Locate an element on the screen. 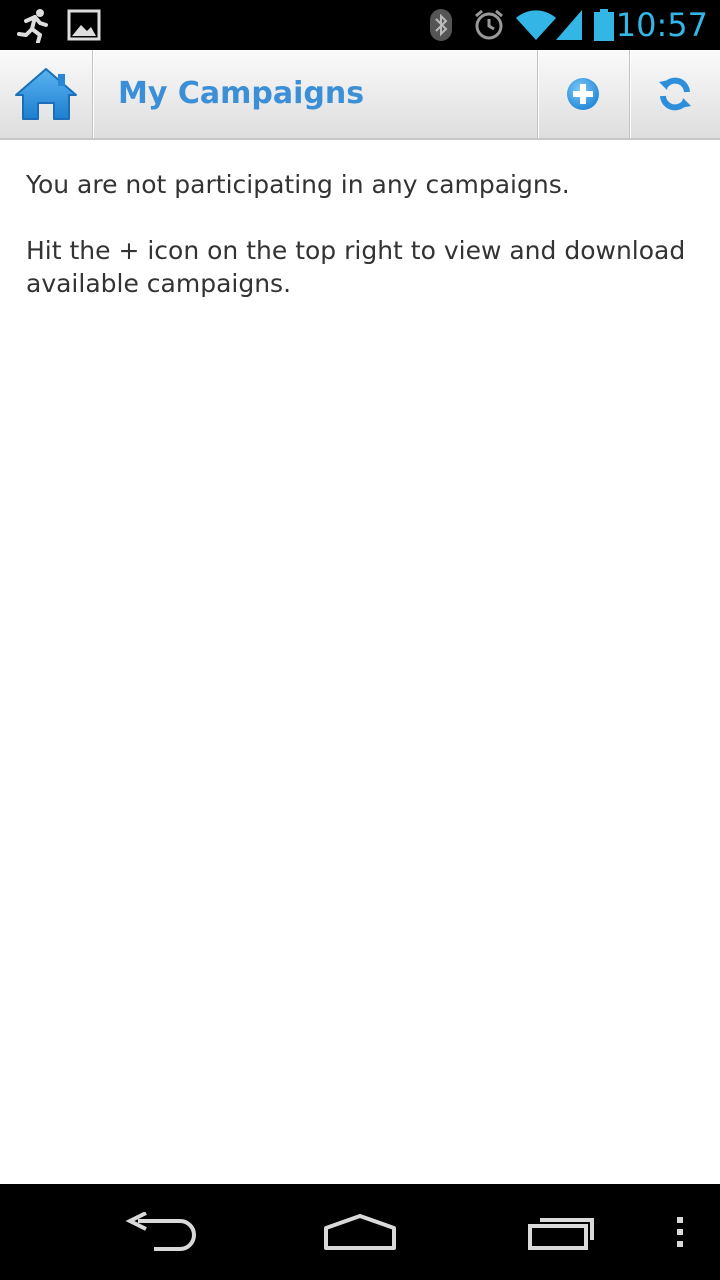 This screenshot has width=720, height=1280. running-man-icon is located at coordinates (34, 25).